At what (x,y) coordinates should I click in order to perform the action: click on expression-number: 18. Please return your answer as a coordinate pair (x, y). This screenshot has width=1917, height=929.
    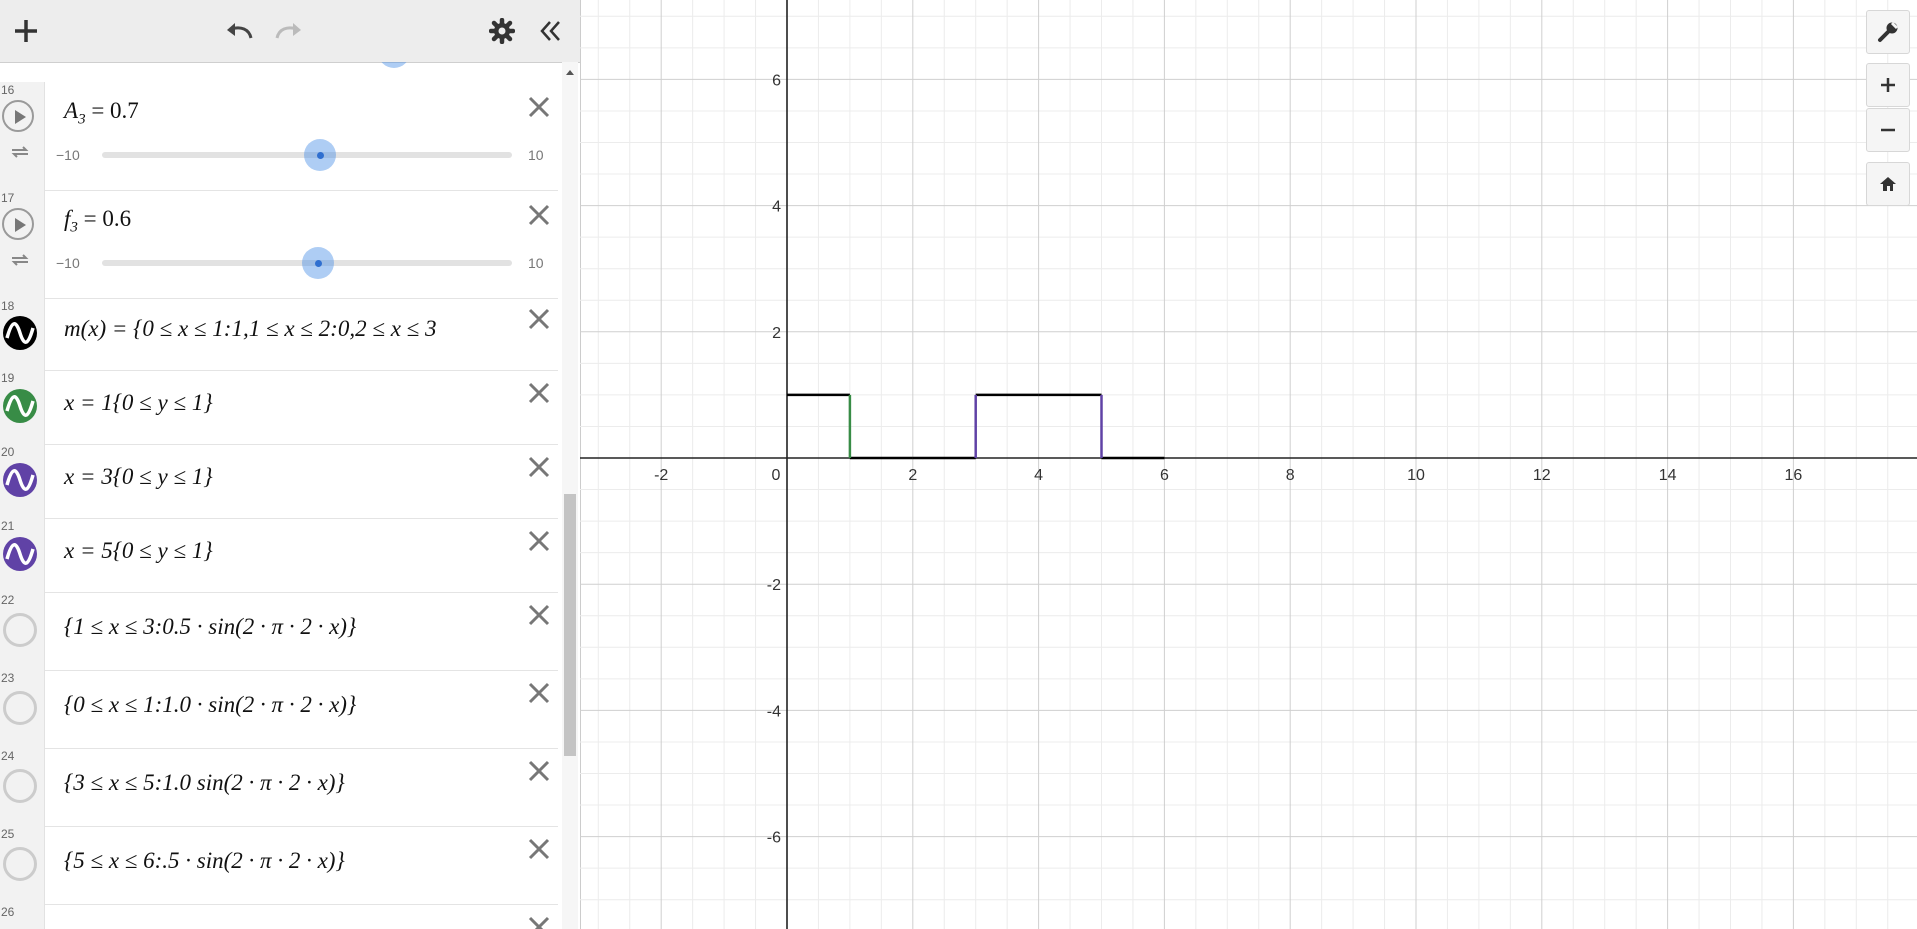
    Looking at the image, I should click on (8, 306).